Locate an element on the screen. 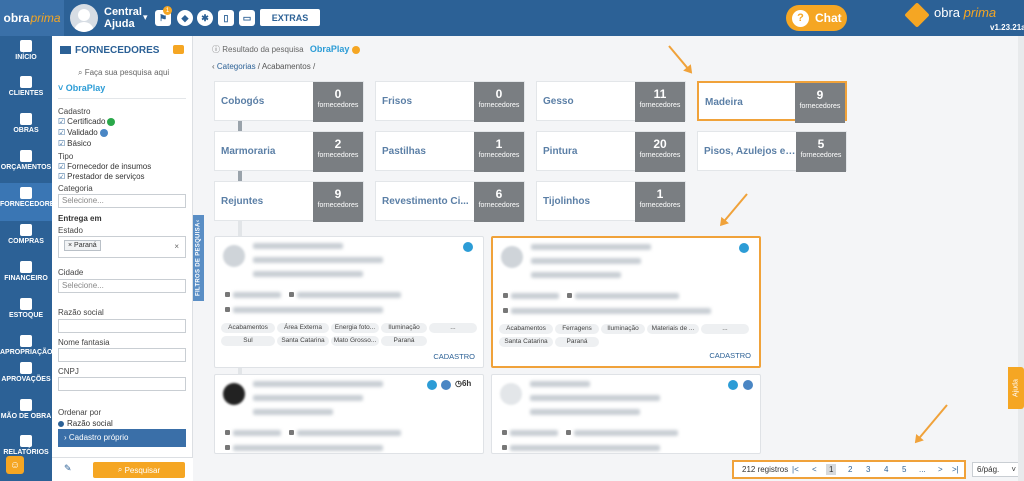 The image size is (1024, 481). page-scrollbar is located at coordinates (1021, 258).